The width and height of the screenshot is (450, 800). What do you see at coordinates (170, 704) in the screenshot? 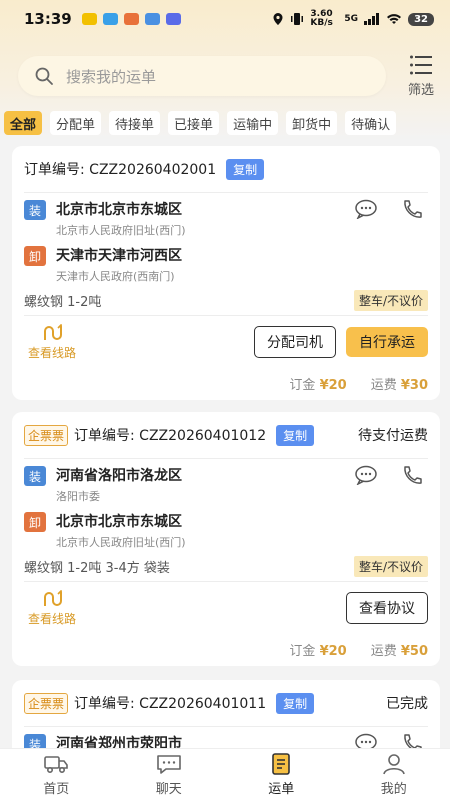
I see `order-number: 订单编号: CZZ20260401011` at bounding box center [170, 704].